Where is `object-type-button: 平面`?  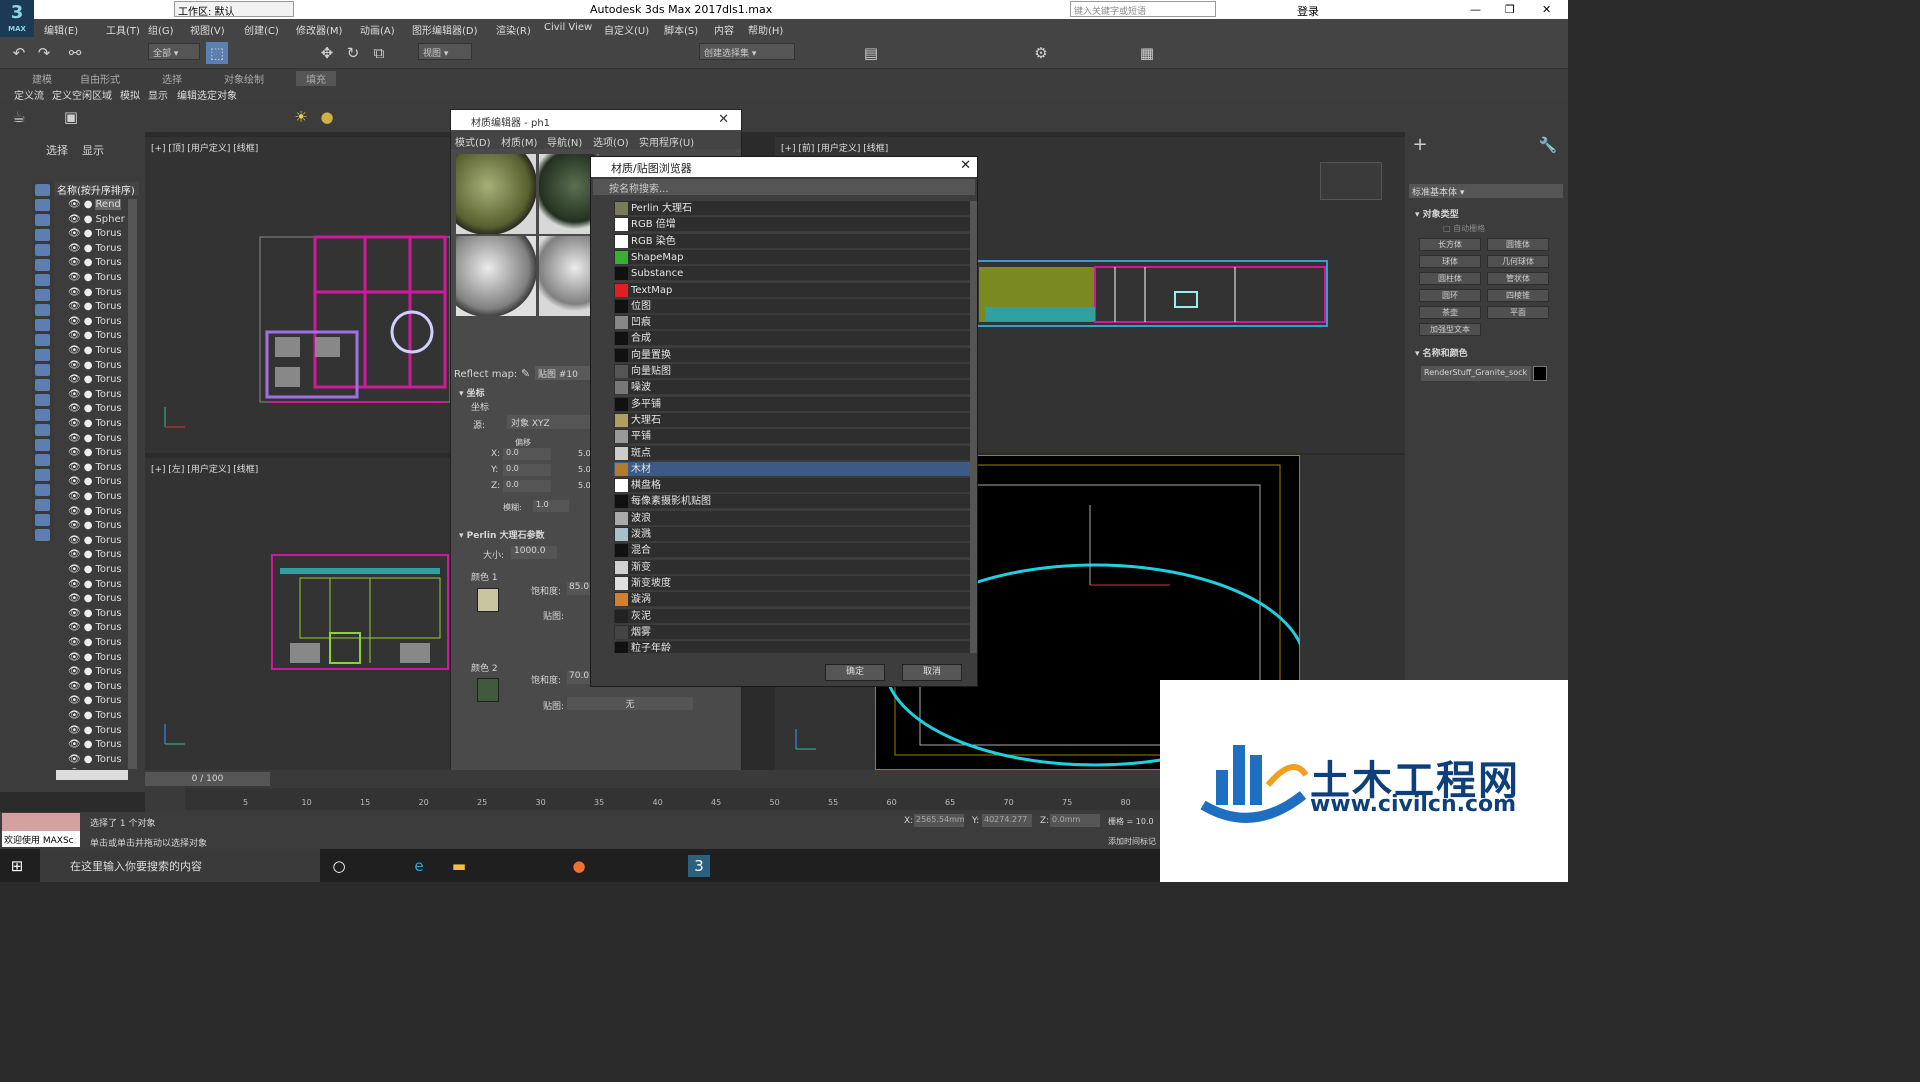 object-type-button: 平面 is located at coordinates (1518, 312).